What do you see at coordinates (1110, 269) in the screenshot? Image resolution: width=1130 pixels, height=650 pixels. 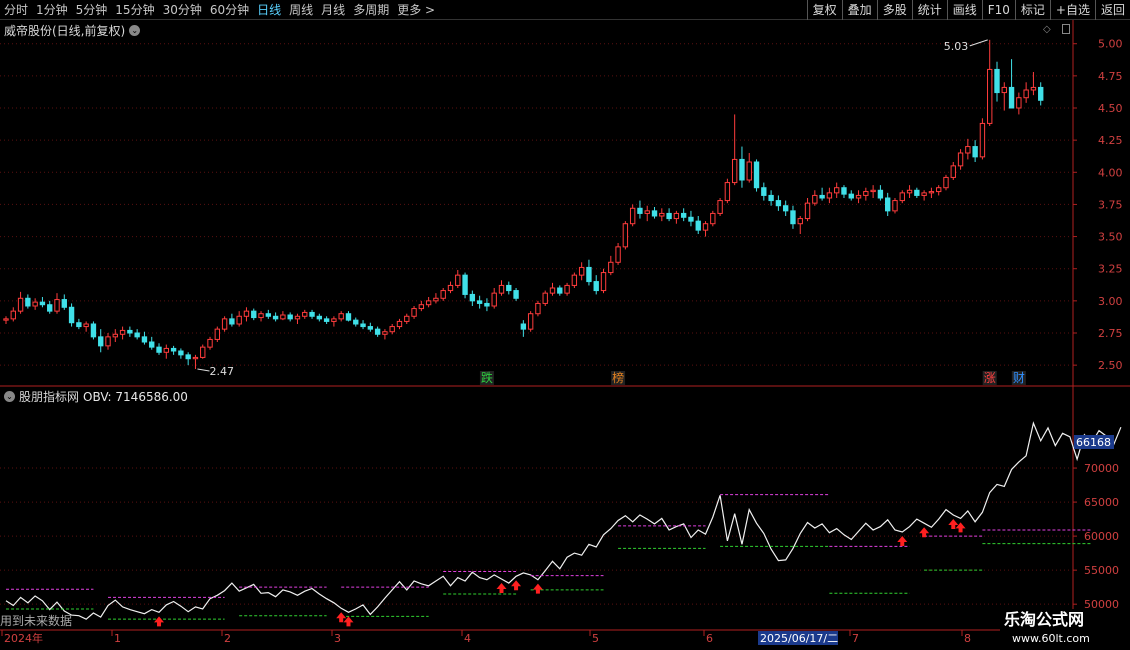 I see `price-tick-label: 3.25` at bounding box center [1110, 269].